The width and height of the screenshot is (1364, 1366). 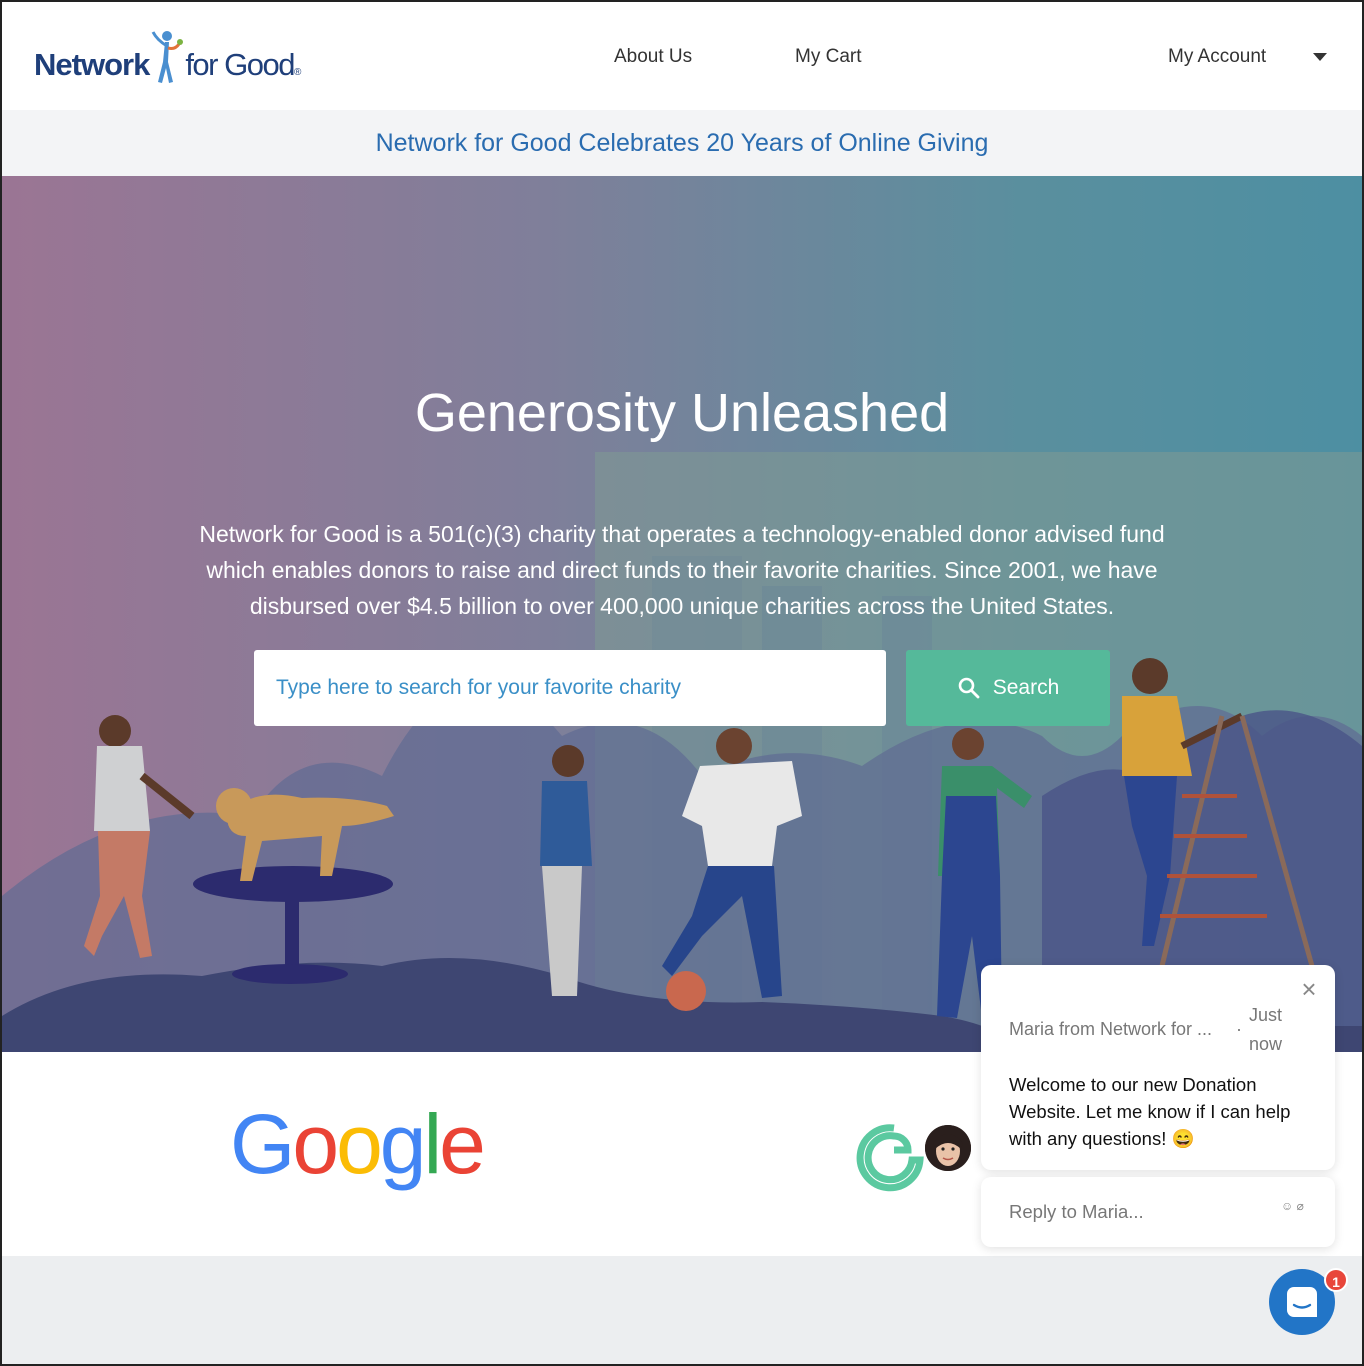 I want to click on partner-swirl-logo, so click(x=890, y=1158).